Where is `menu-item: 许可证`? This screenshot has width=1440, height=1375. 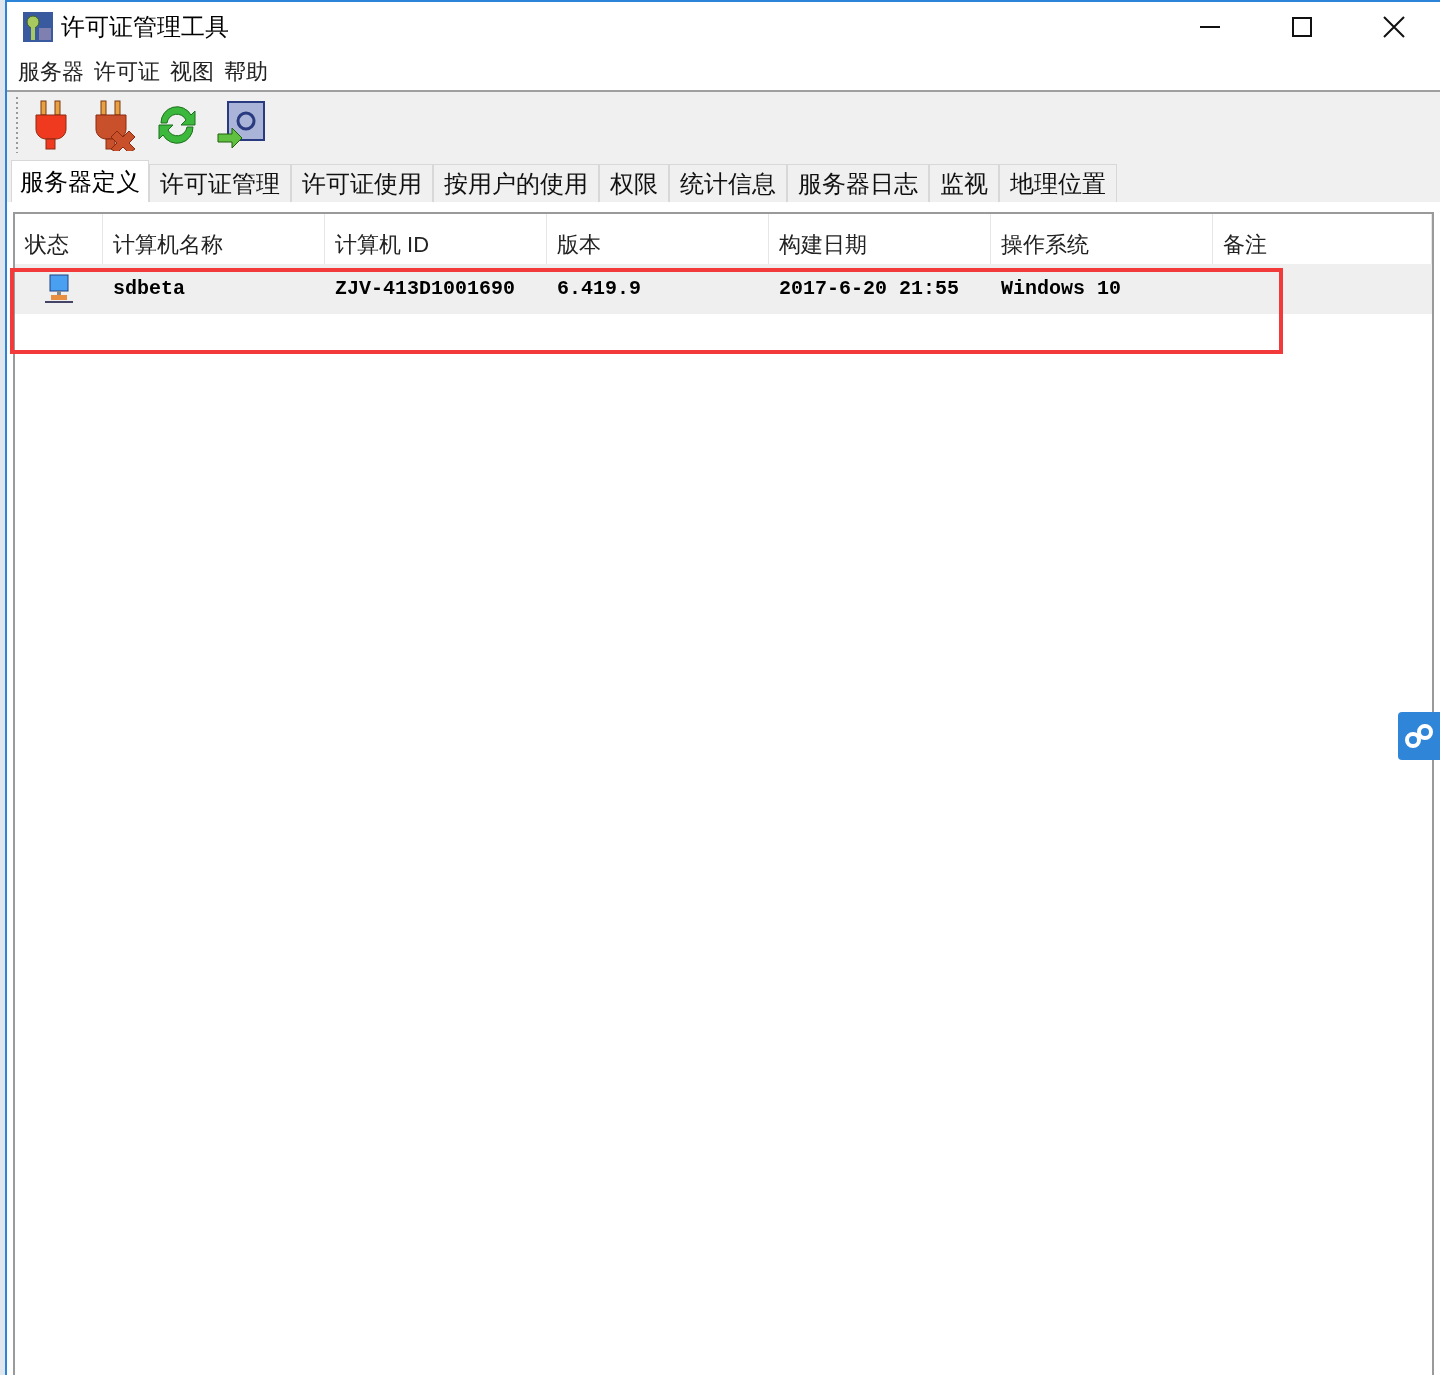 menu-item: 许可证 is located at coordinates (127, 71).